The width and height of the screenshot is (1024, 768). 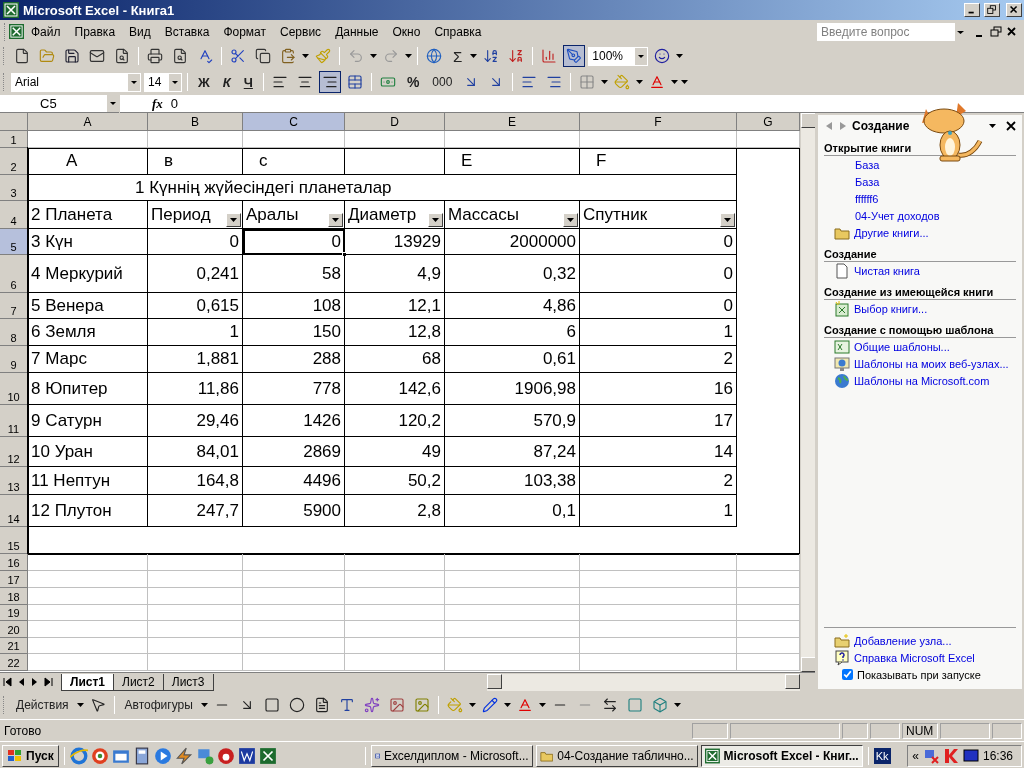 I want to click on spreadsheet-icon, so click(x=267, y=755).